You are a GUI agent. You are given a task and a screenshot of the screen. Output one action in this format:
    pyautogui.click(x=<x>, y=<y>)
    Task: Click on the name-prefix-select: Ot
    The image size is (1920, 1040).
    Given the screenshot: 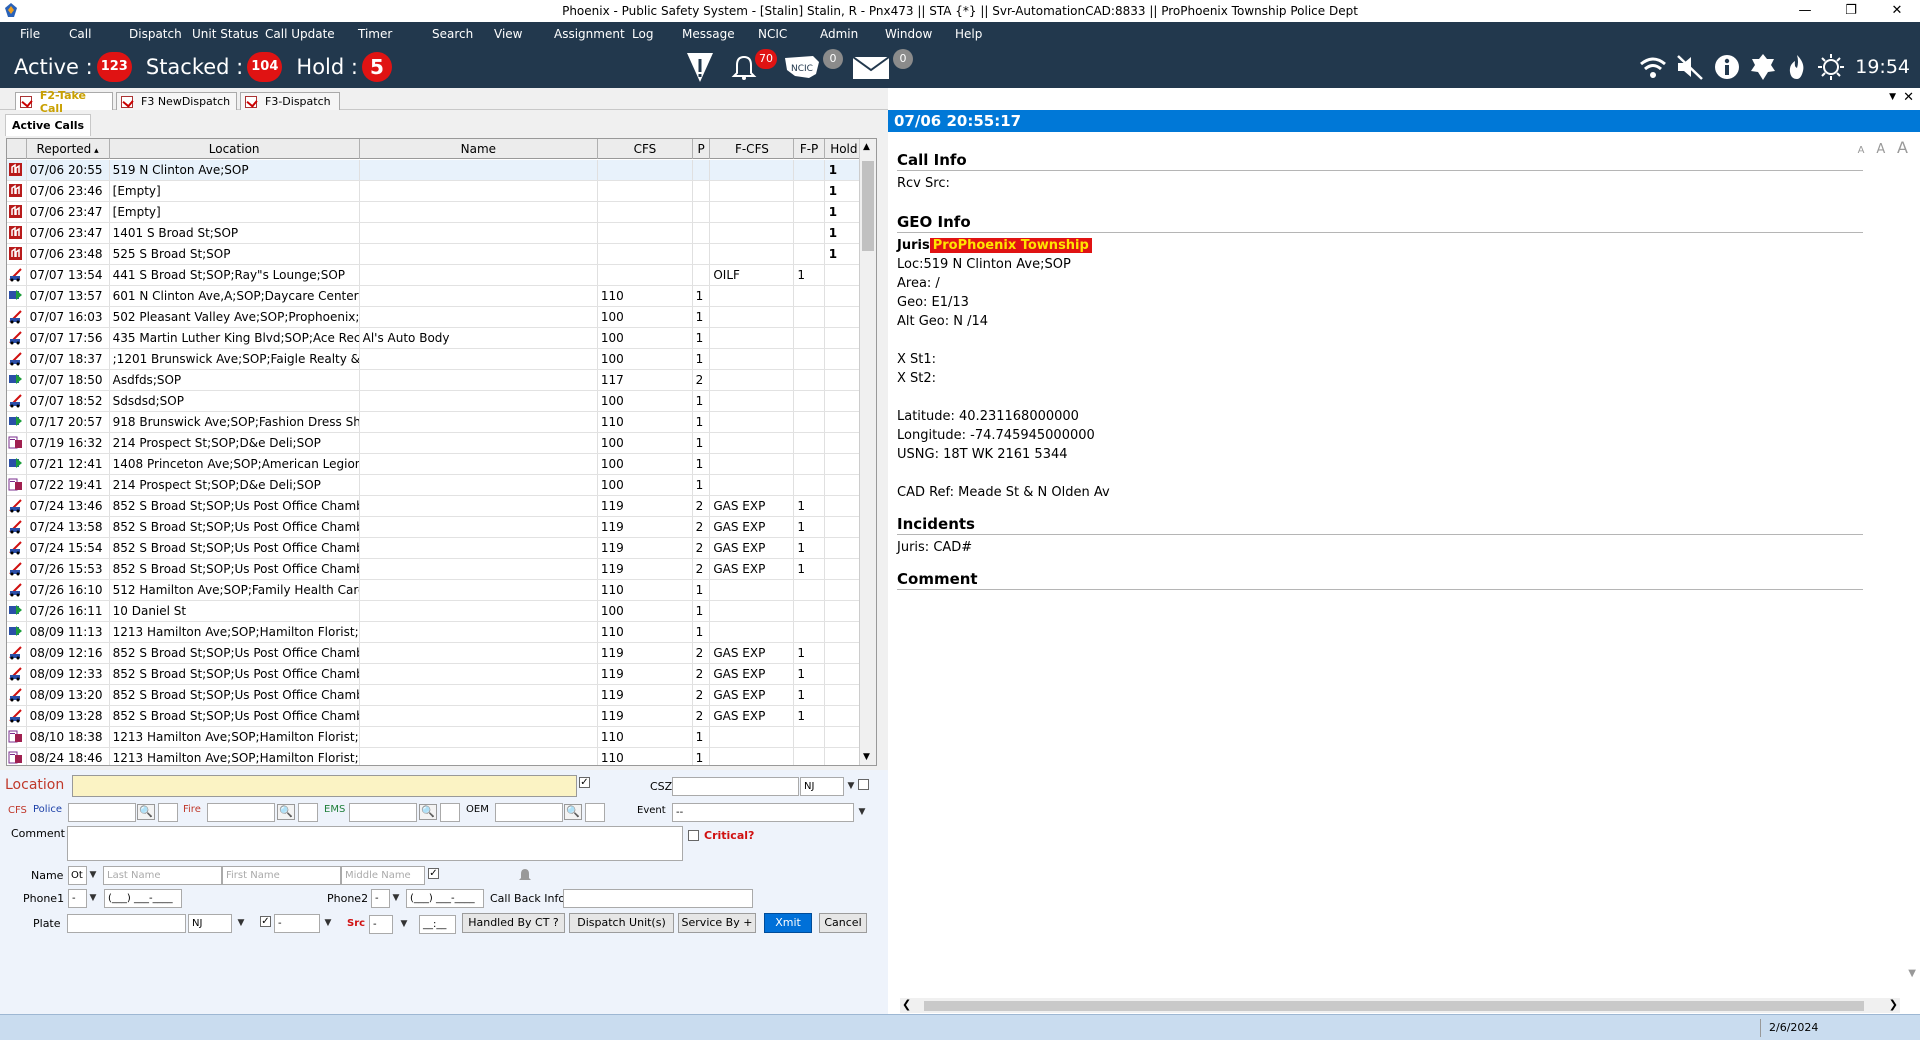 What is the action you would take?
    pyautogui.click(x=77, y=875)
    